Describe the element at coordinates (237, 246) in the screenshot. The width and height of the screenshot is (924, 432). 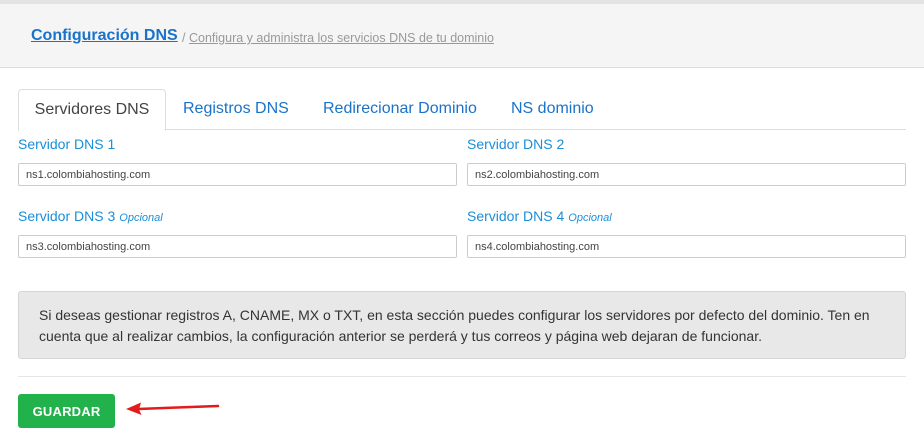
I see `dns3-input` at that location.